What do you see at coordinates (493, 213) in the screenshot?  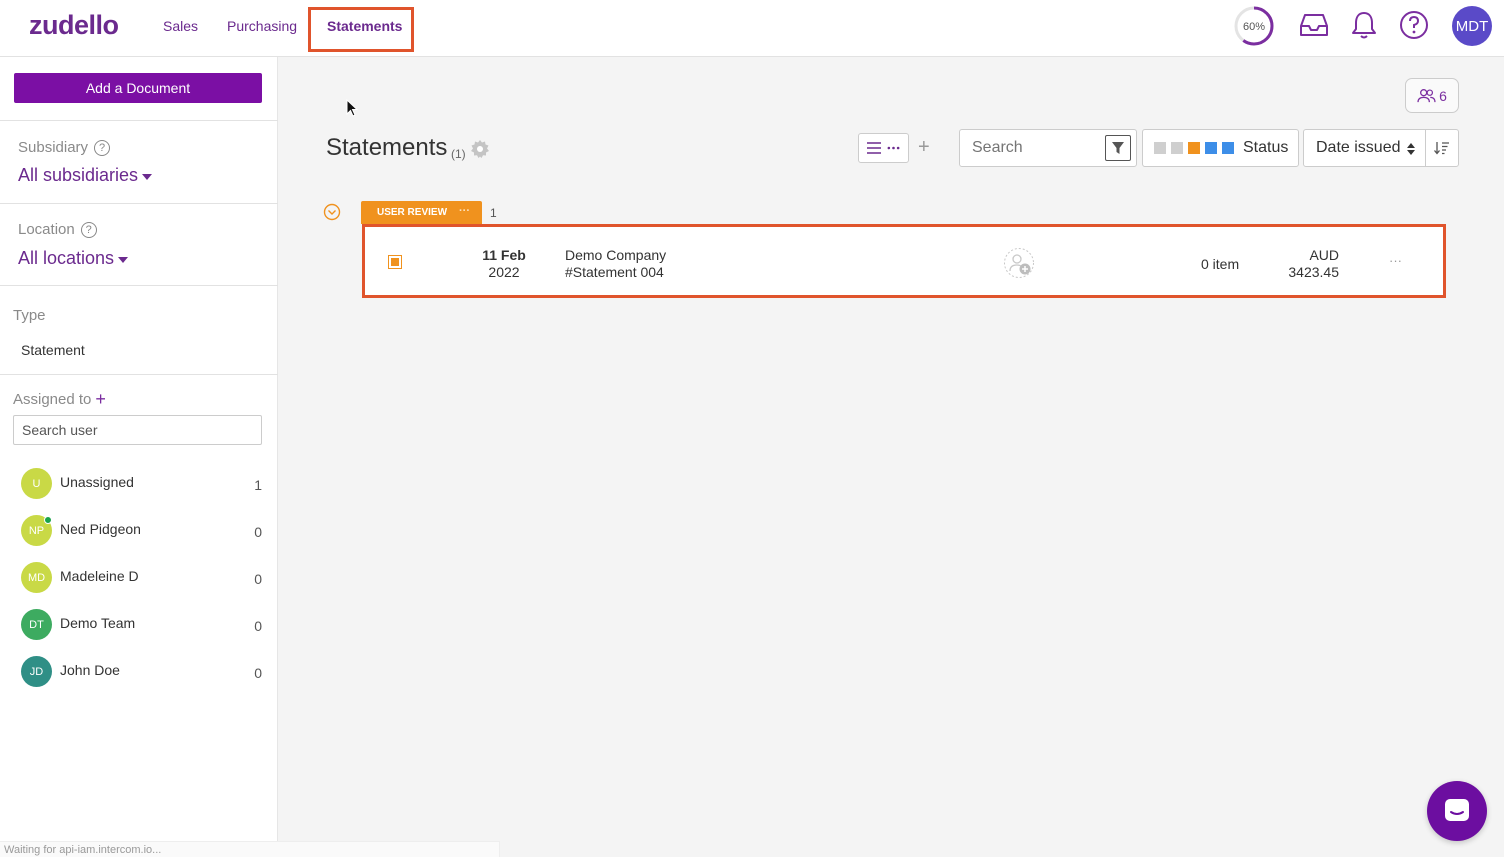 I see `group-count: 1` at bounding box center [493, 213].